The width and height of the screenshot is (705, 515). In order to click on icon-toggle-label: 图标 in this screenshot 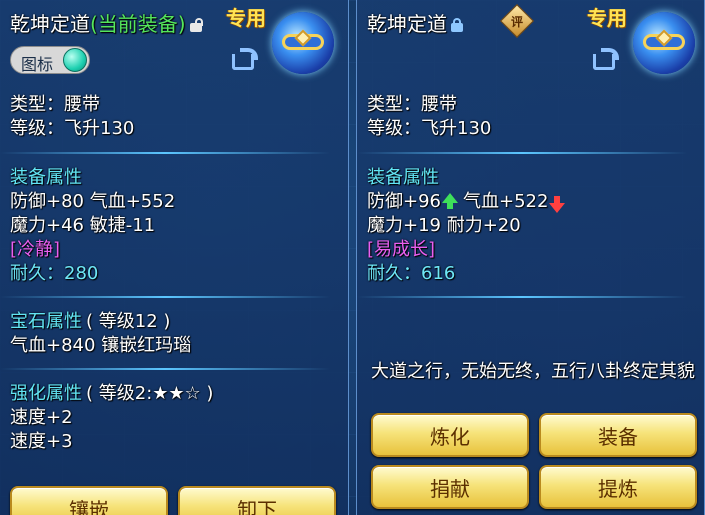, I will do `click(37, 64)`.